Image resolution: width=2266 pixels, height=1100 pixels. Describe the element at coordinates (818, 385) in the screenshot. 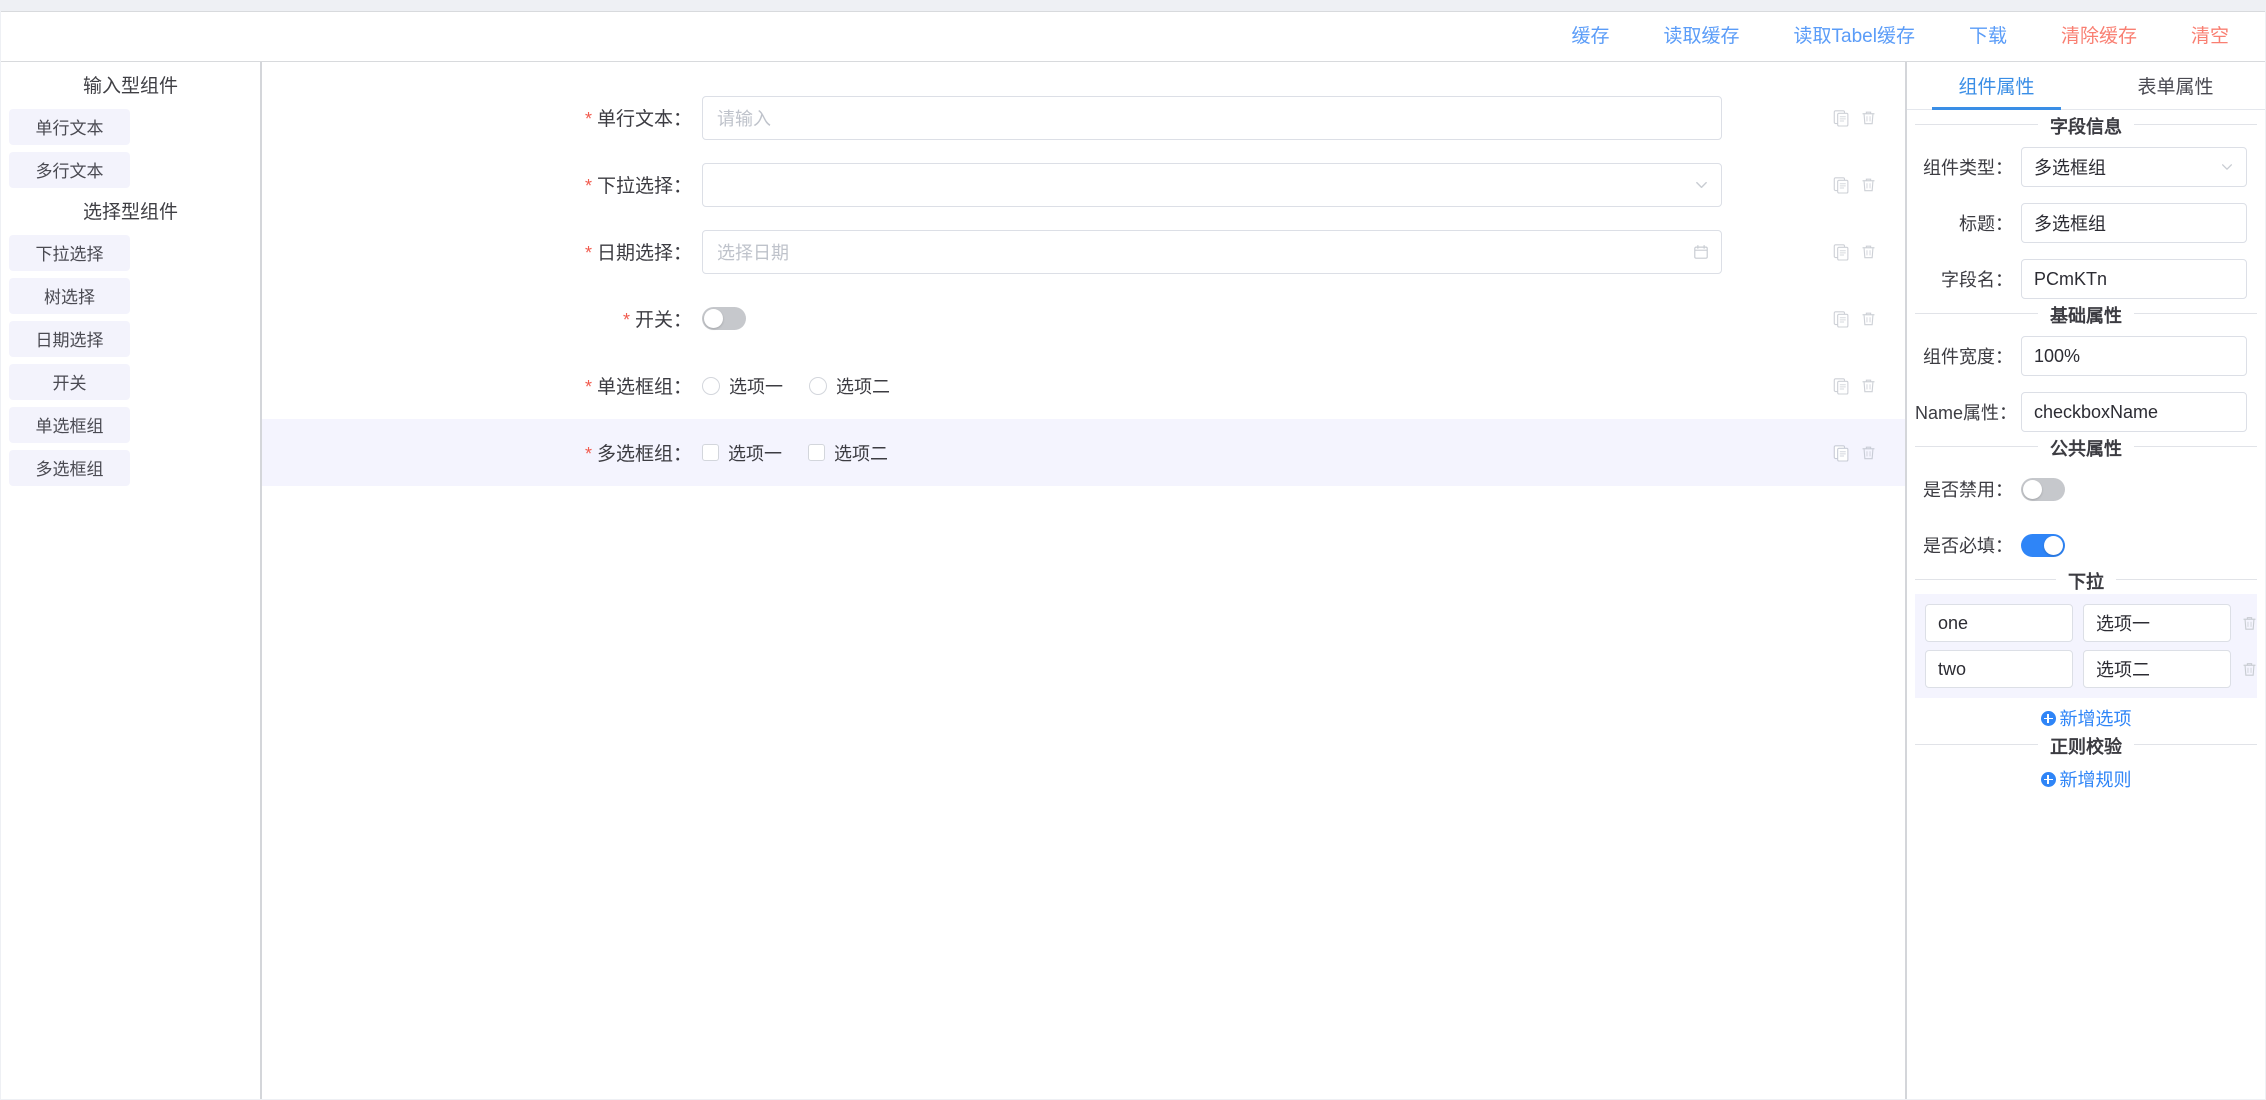

I see `radio-icon` at that location.